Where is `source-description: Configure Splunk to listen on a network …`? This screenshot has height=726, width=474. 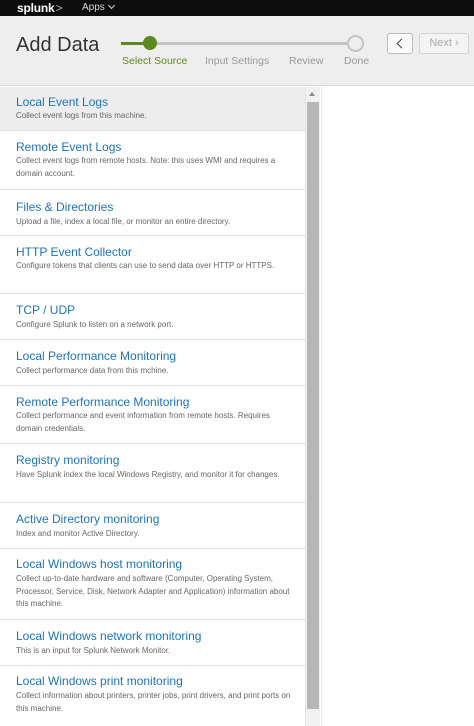
source-description: Configure Splunk to listen on a network … is located at coordinates (95, 324).